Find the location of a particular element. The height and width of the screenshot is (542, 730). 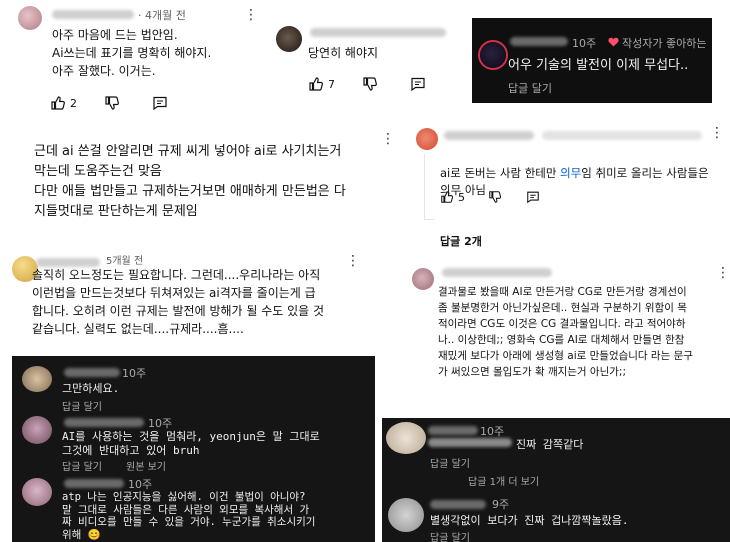

comment-text: 별생각없이 보다가 진짜 겁나깜짝놀랐음. is located at coordinates (529, 520).